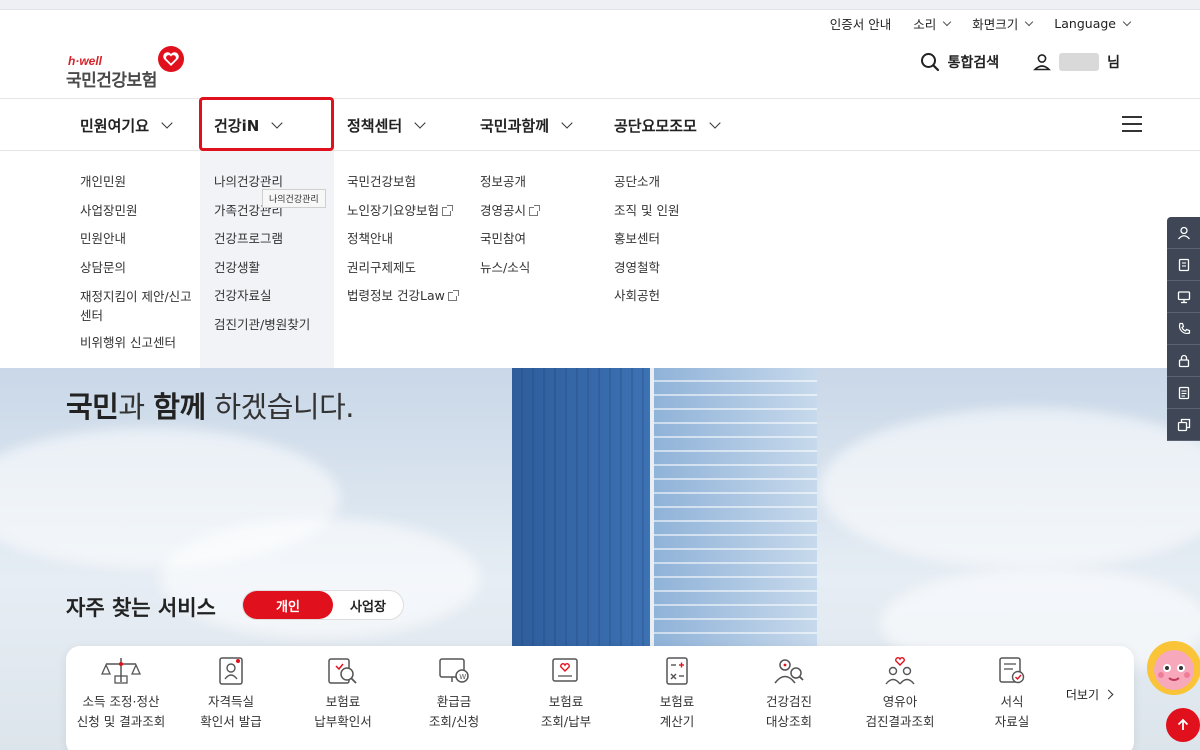  I want to click on more-services-link: 더보기, so click(1090, 694).